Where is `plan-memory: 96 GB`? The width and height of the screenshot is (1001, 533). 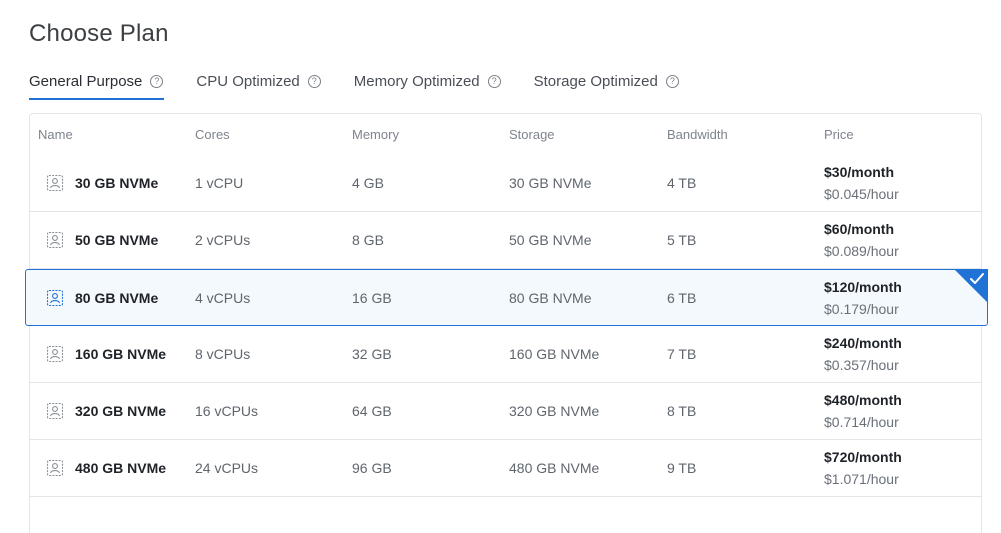 plan-memory: 96 GB is located at coordinates (372, 468).